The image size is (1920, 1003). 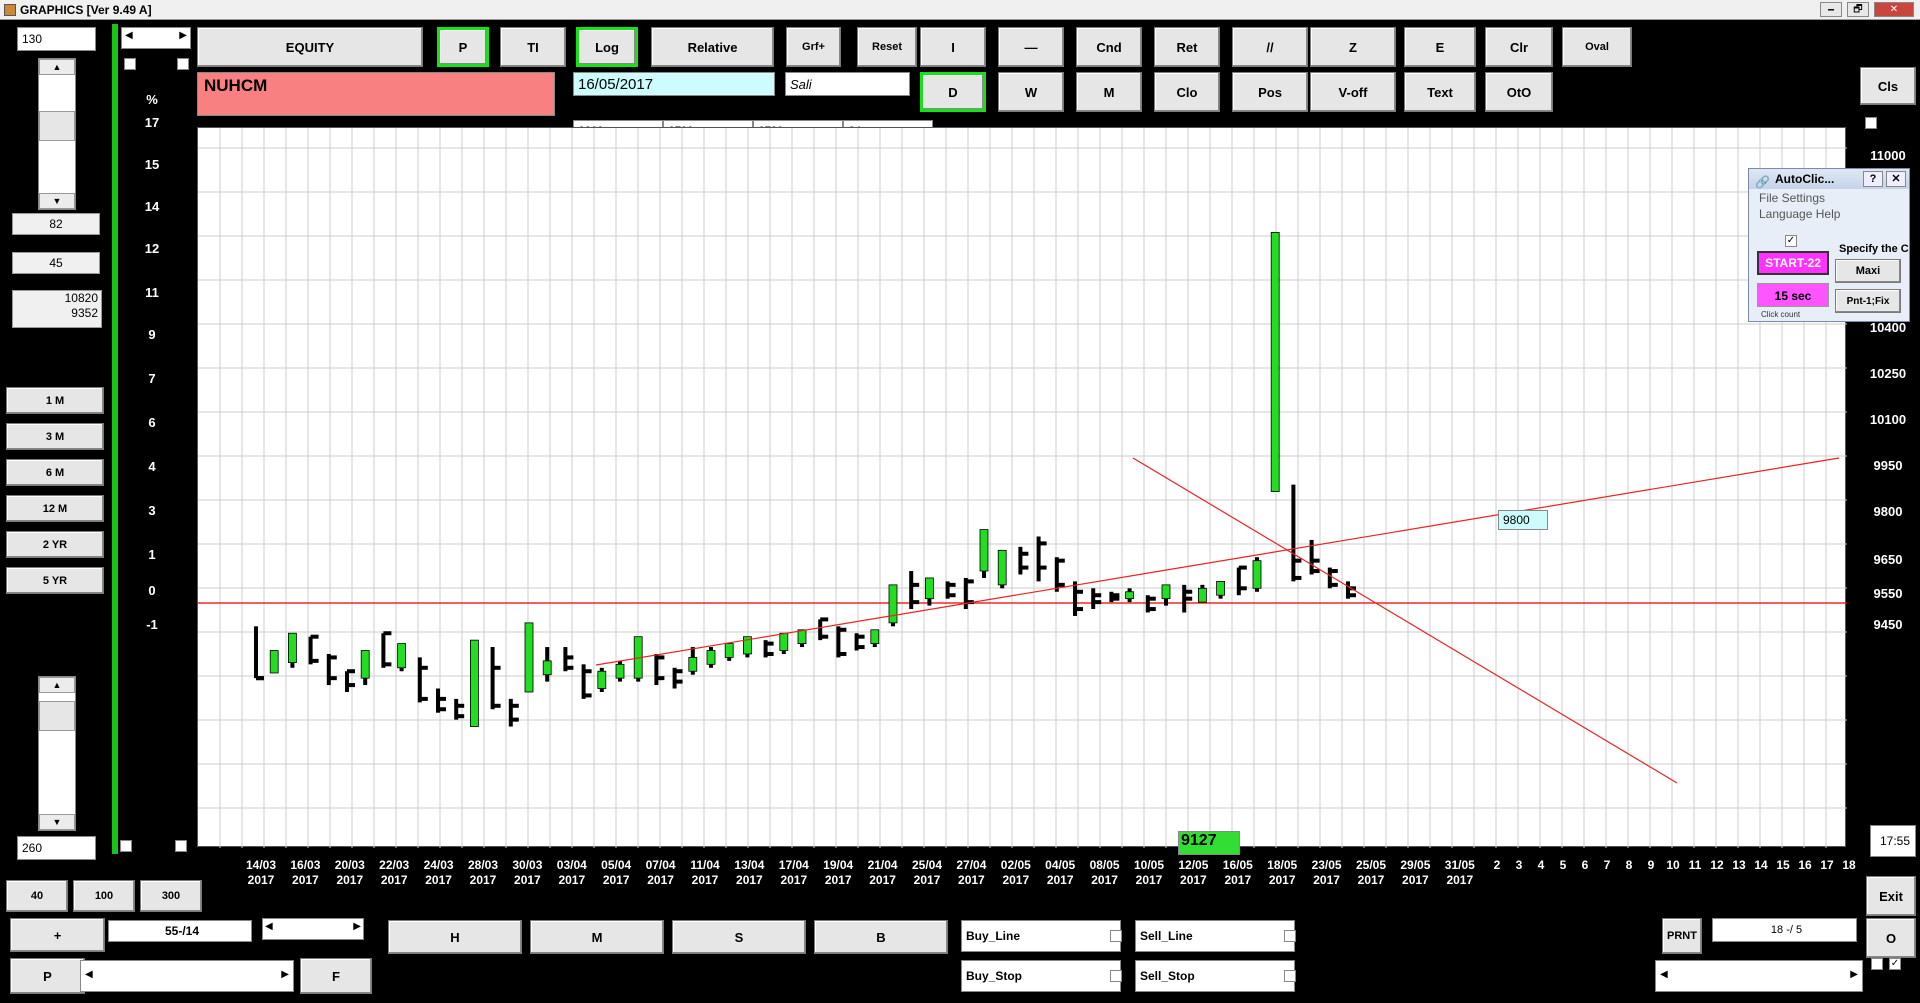 I want to click on bottom-right-scrollbar: ◀ ▶, so click(x=1759, y=976).